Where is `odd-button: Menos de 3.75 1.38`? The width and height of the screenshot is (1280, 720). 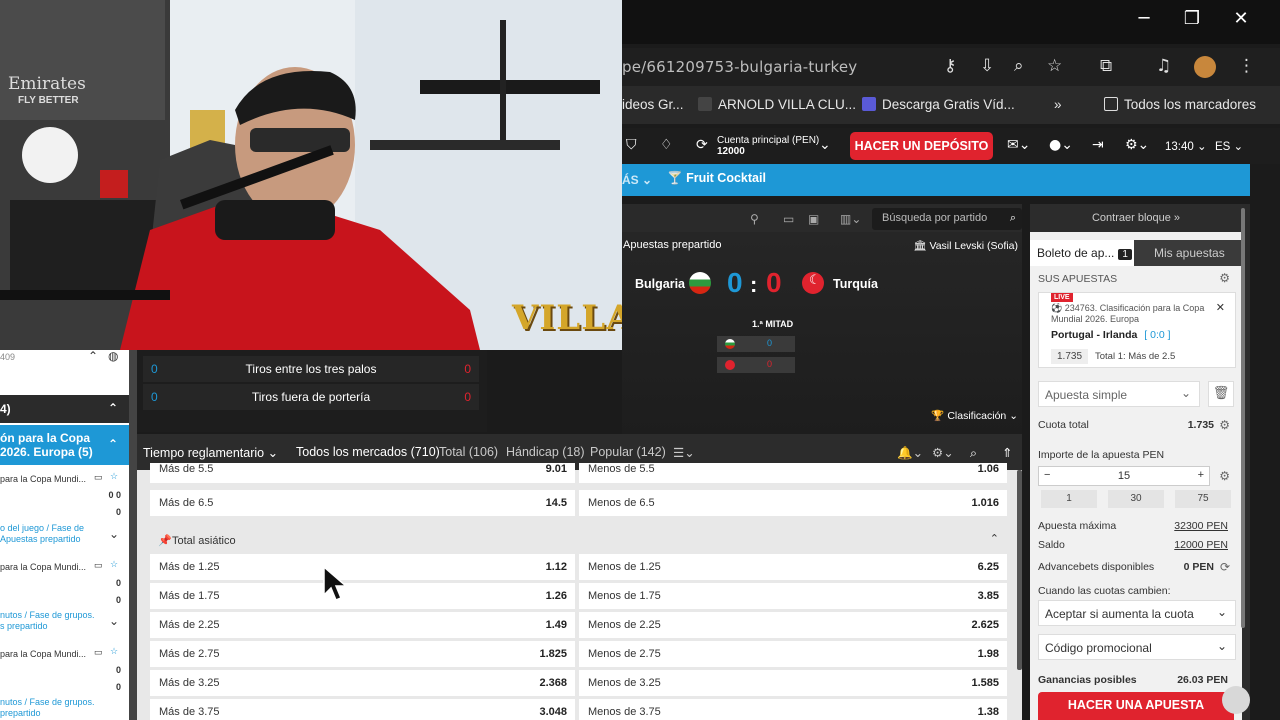 odd-button: Menos de 3.75 1.38 is located at coordinates (793, 709).